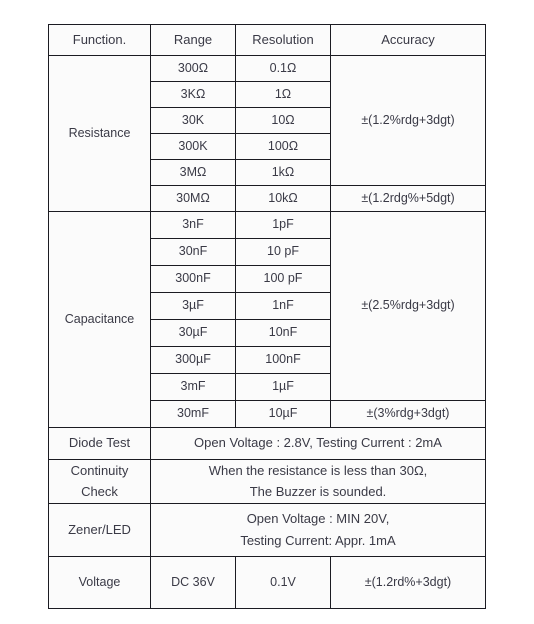 Image resolution: width=534 pixels, height=624 pixels. Describe the element at coordinates (99, 470) in the screenshot. I see `continuity-label-line1: Continuity` at that location.